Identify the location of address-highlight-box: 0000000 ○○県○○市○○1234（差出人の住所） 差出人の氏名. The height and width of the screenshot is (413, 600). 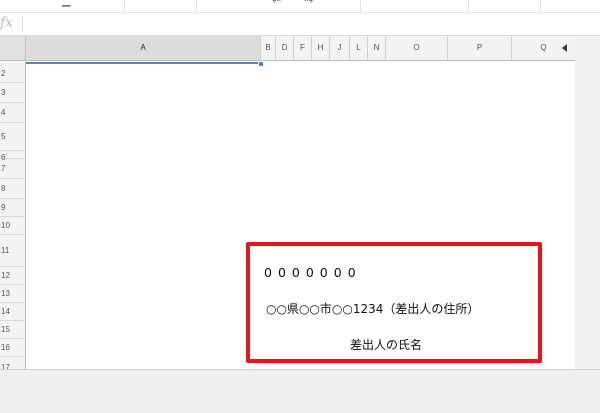
(394, 302).